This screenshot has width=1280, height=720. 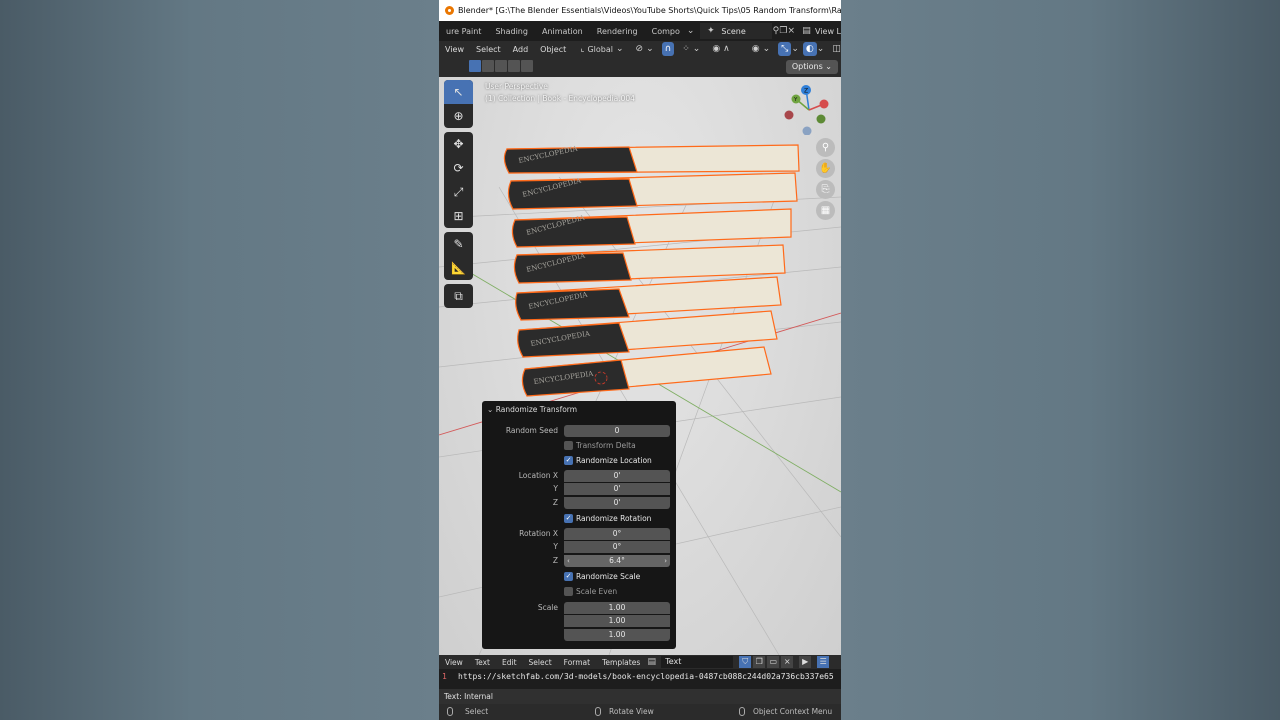 What do you see at coordinates (617, 476) in the screenshot?
I see `location-x-field: 0'` at bounding box center [617, 476].